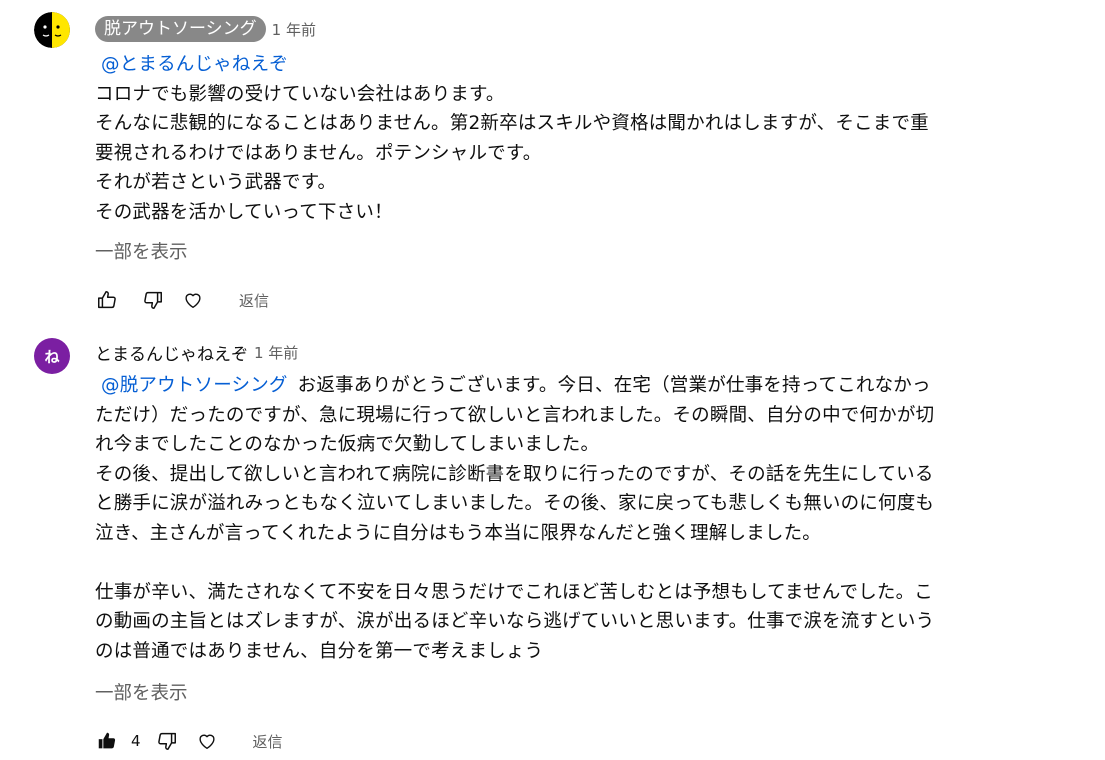 This screenshot has width=1105, height=760. I want to click on avatar: ね, so click(52, 356).